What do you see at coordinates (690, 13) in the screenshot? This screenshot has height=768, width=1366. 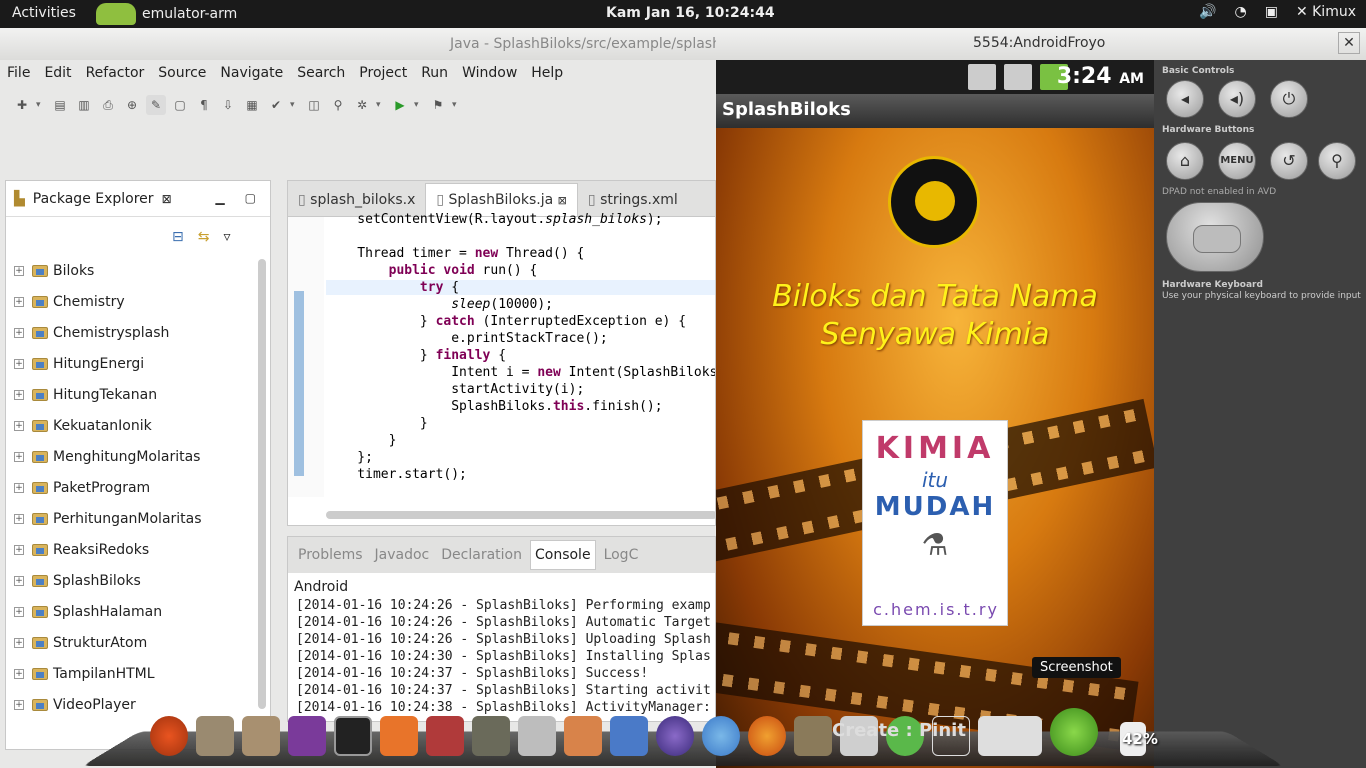 I see `clock: Kam Jan 16, 10:24:44` at bounding box center [690, 13].